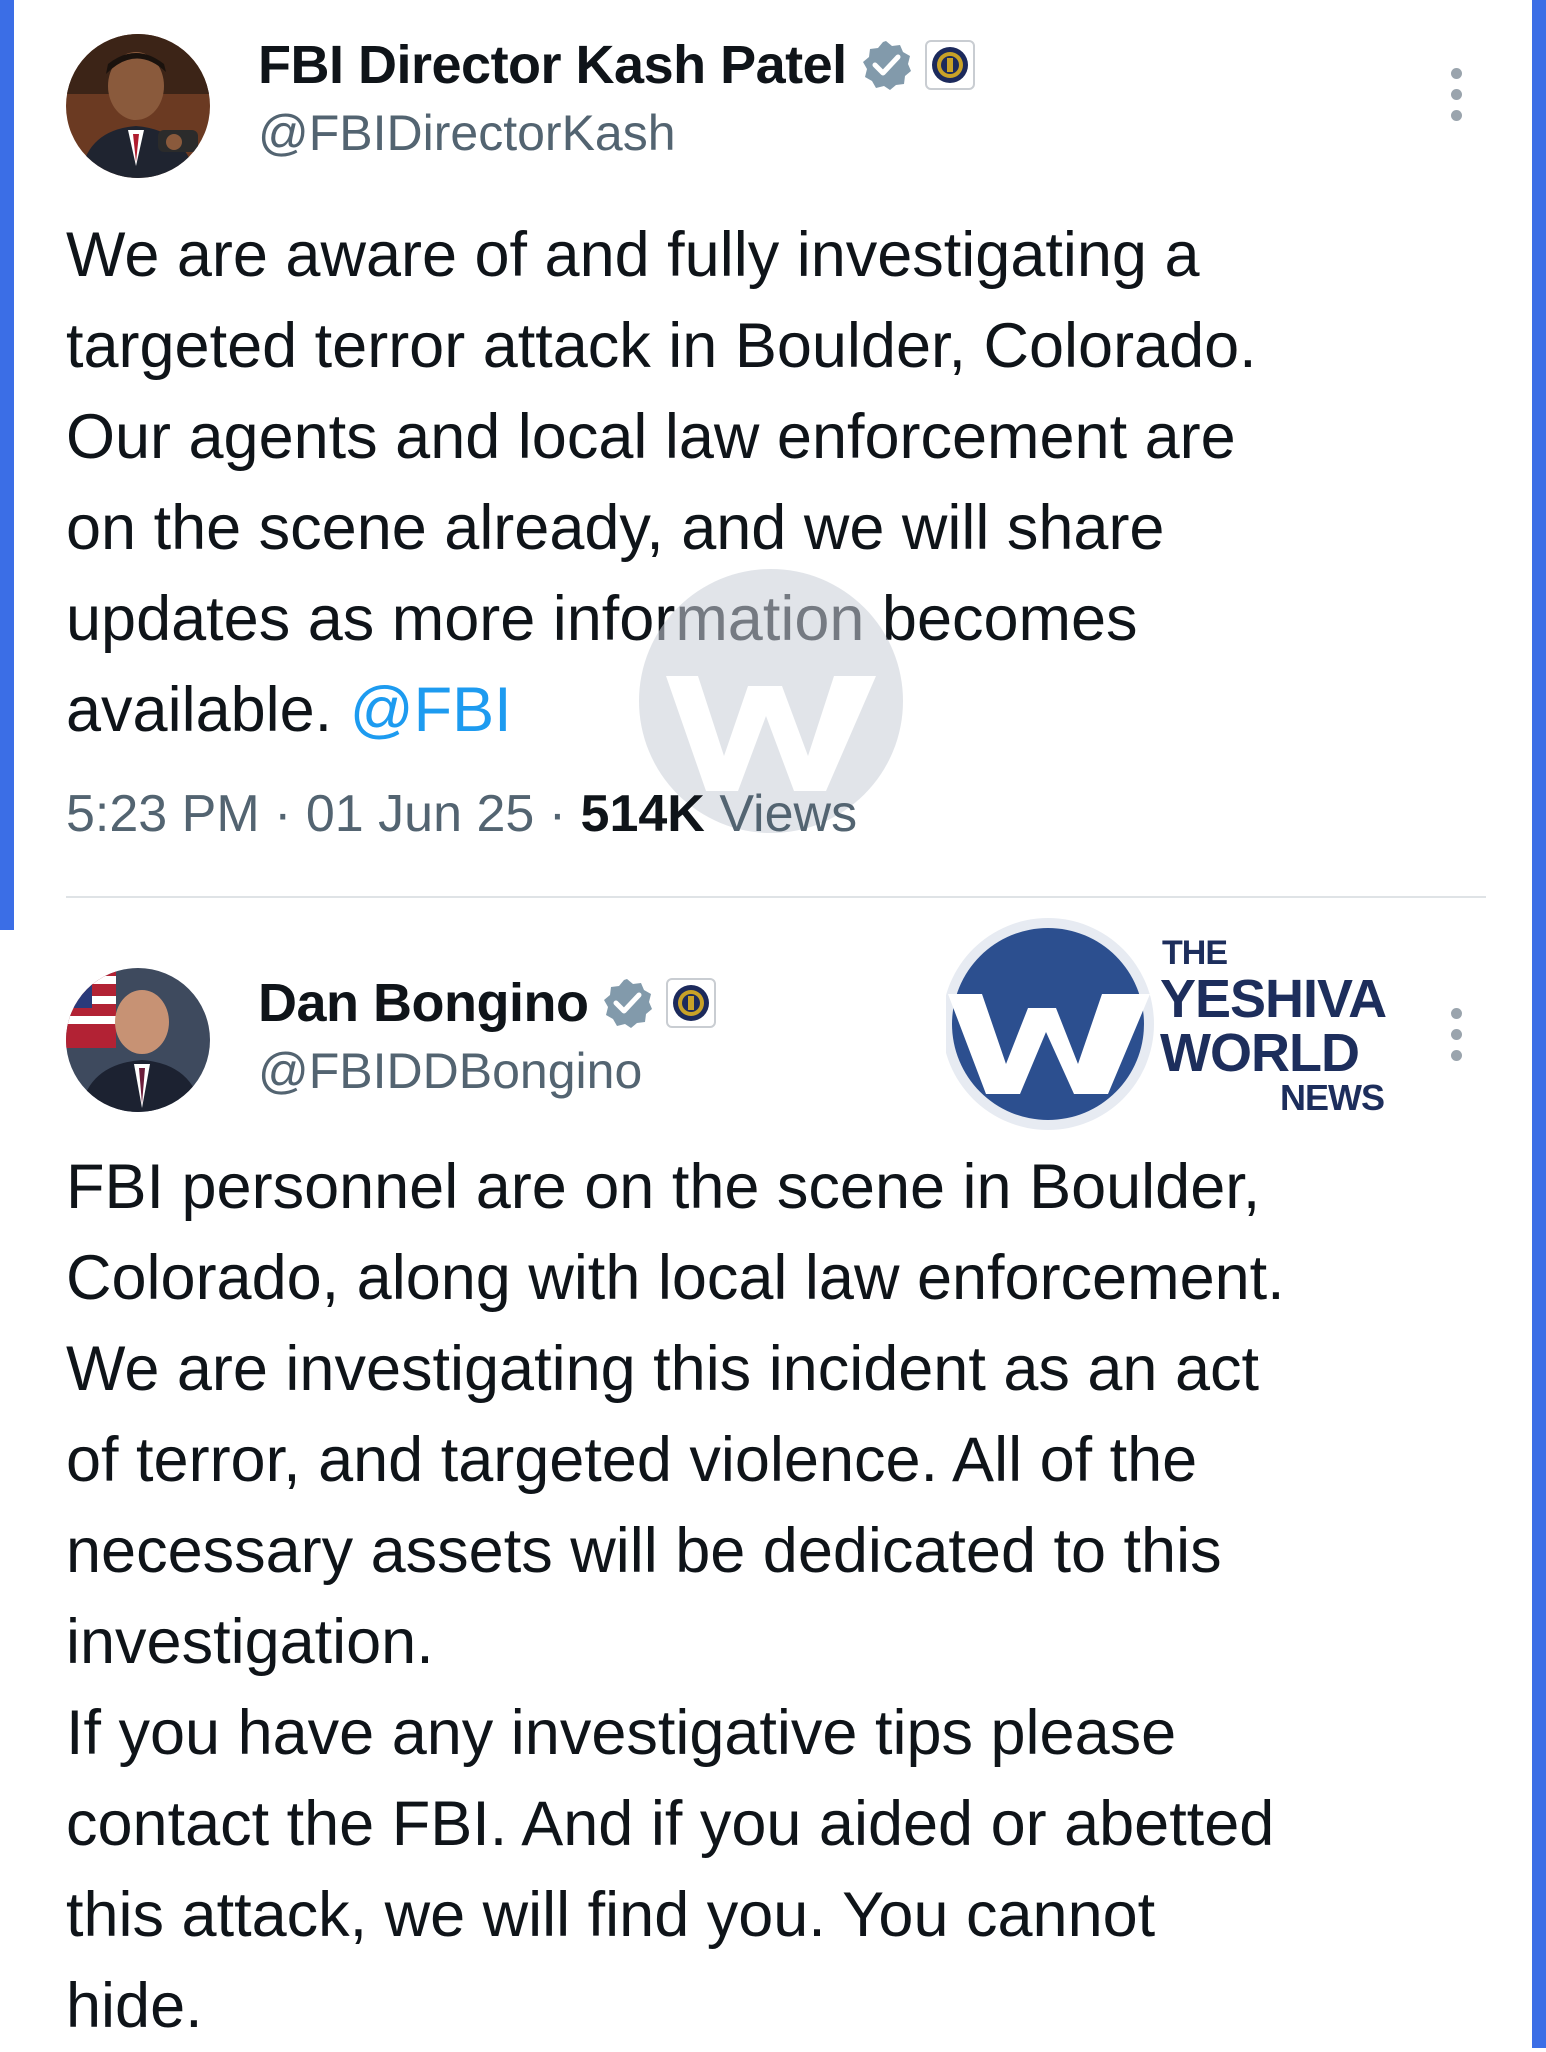 This screenshot has width=1546, height=2052. What do you see at coordinates (1273, 999) in the screenshot?
I see `logo-text-yeshiva: YESHIVA` at bounding box center [1273, 999].